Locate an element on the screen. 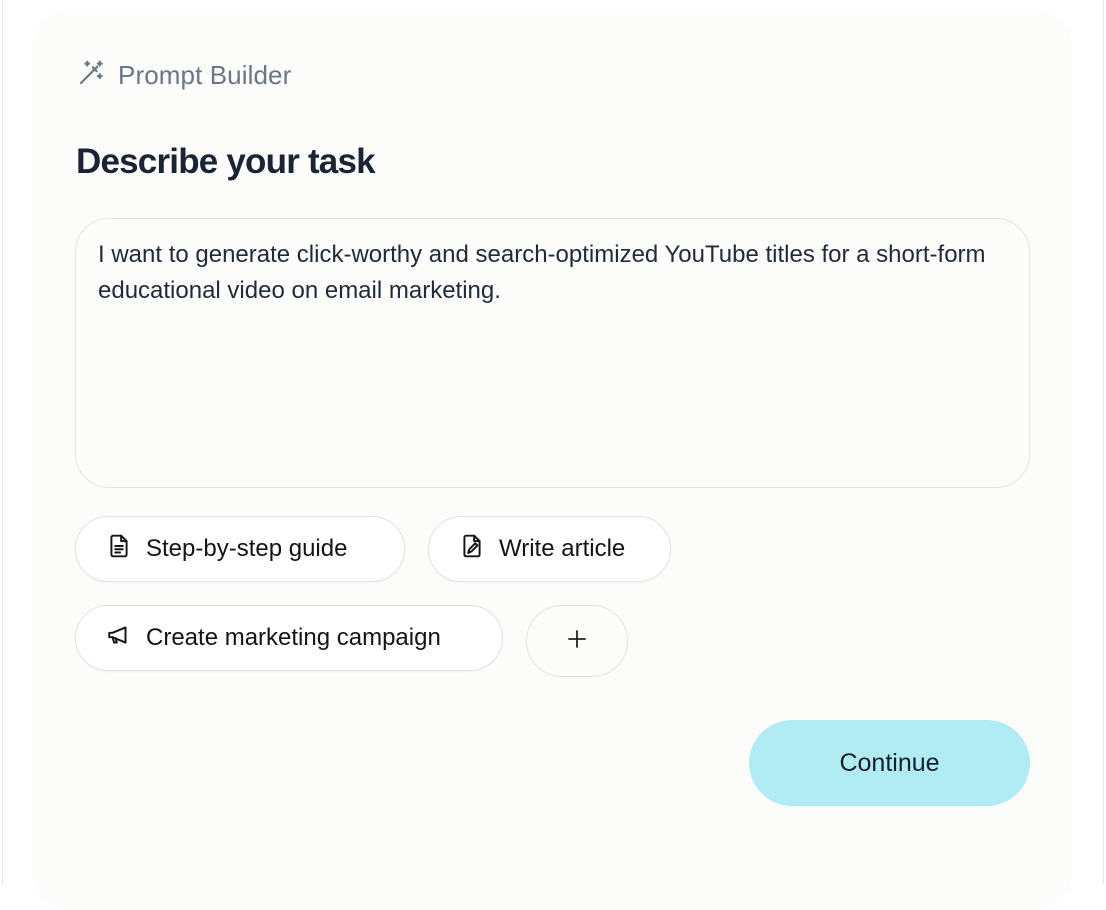 Image resolution: width=1106 pixels, height=910 pixels. chip-step-by-step-guide: Step-by-step guide is located at coordinates (240, 549).